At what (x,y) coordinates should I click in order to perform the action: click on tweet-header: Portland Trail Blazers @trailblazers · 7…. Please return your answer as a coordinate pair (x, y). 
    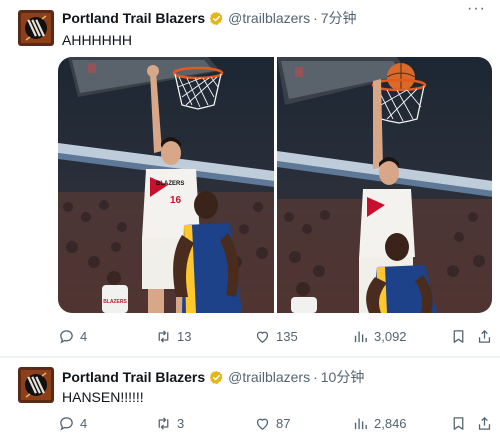
    Looking at the image, I should click on (209, 18).